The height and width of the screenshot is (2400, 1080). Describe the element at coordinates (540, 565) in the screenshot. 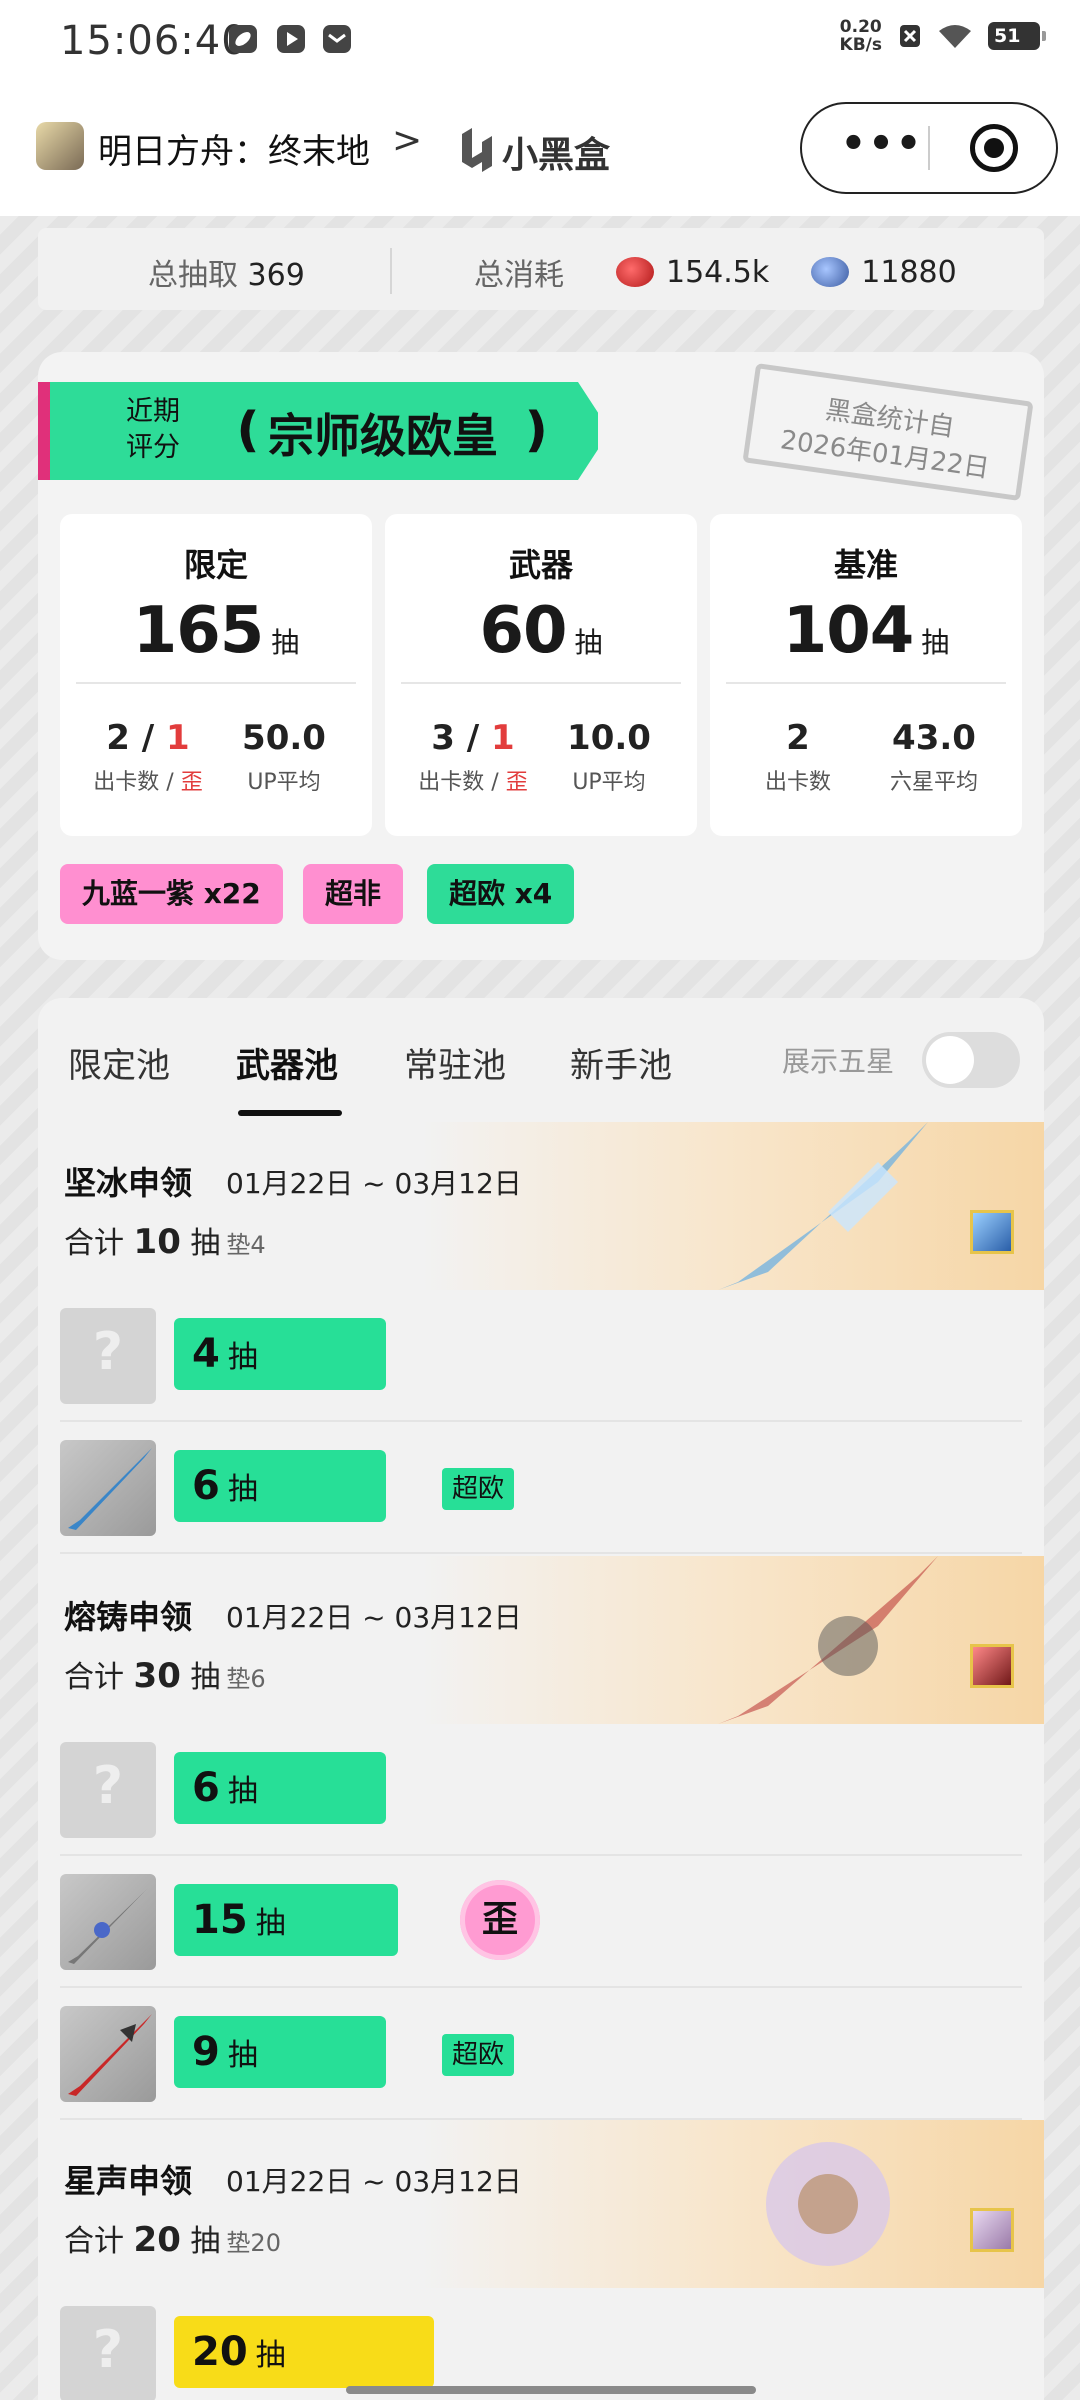

I see `stat-title: 武器` at that location.